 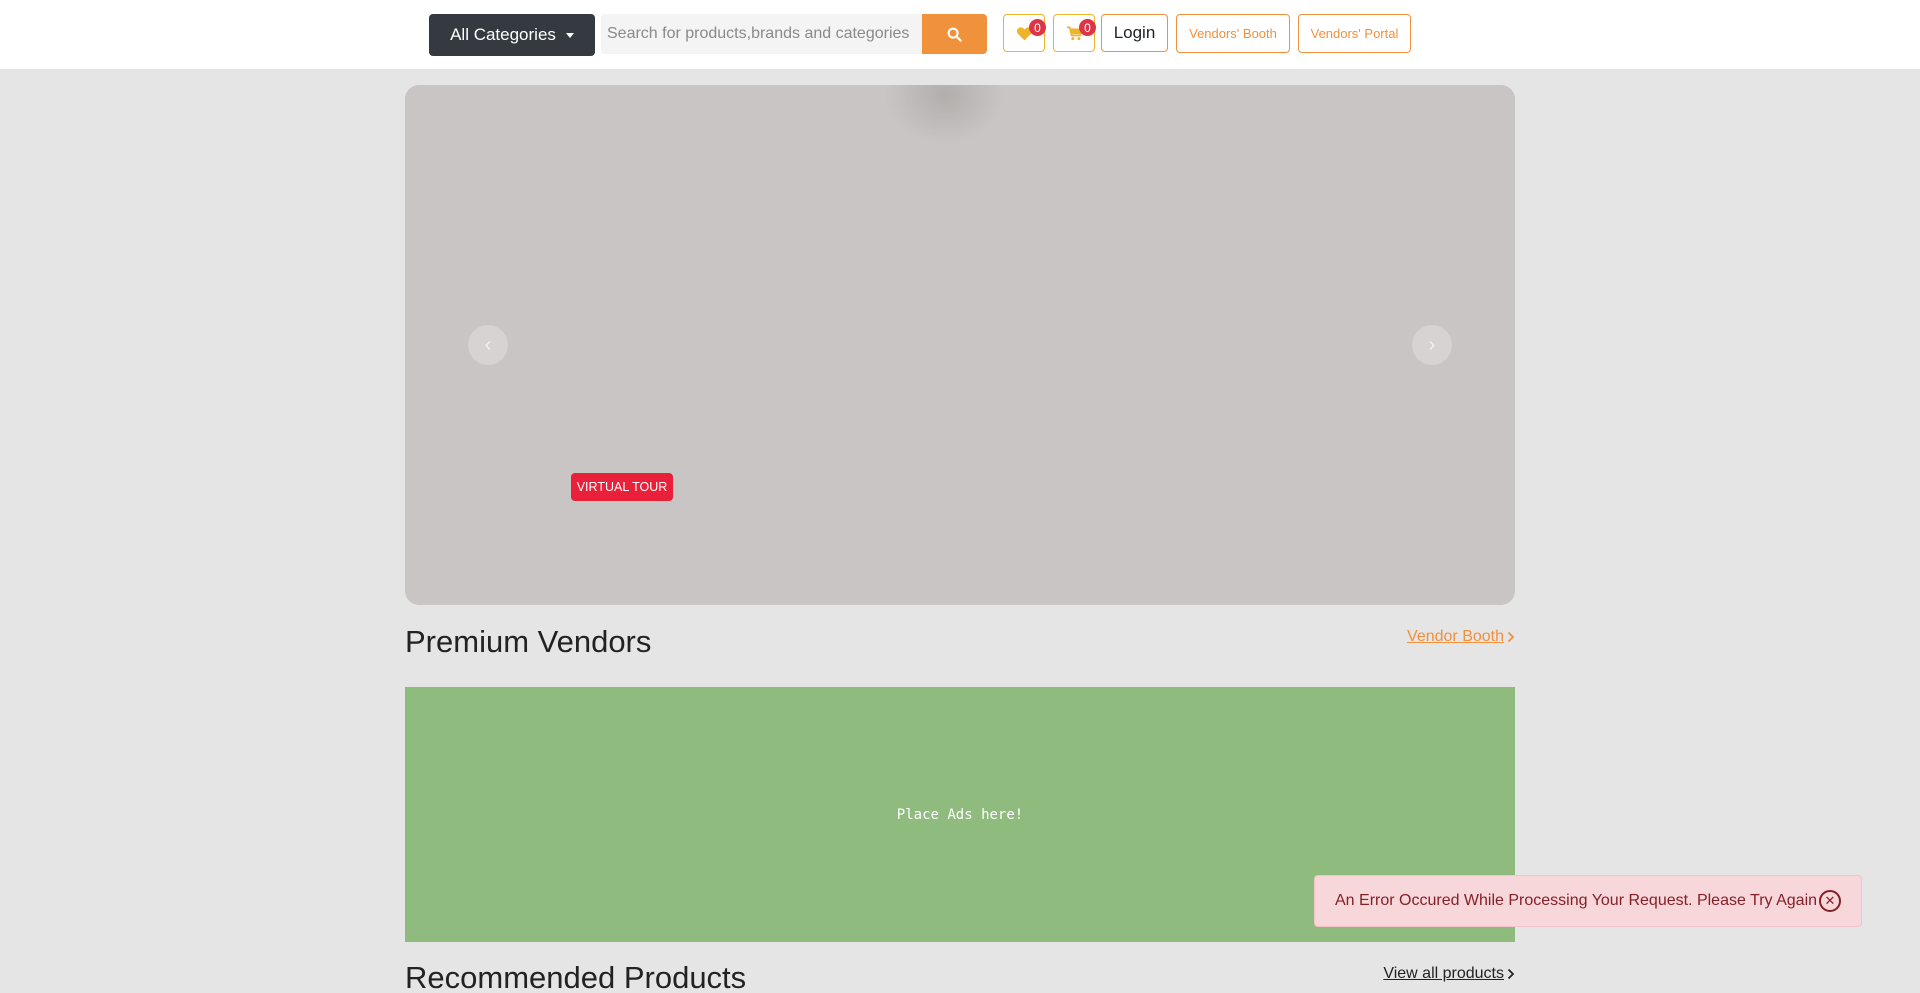 I want to click on recommended-products-title: Recommended Products, so click(x=576, y=976).